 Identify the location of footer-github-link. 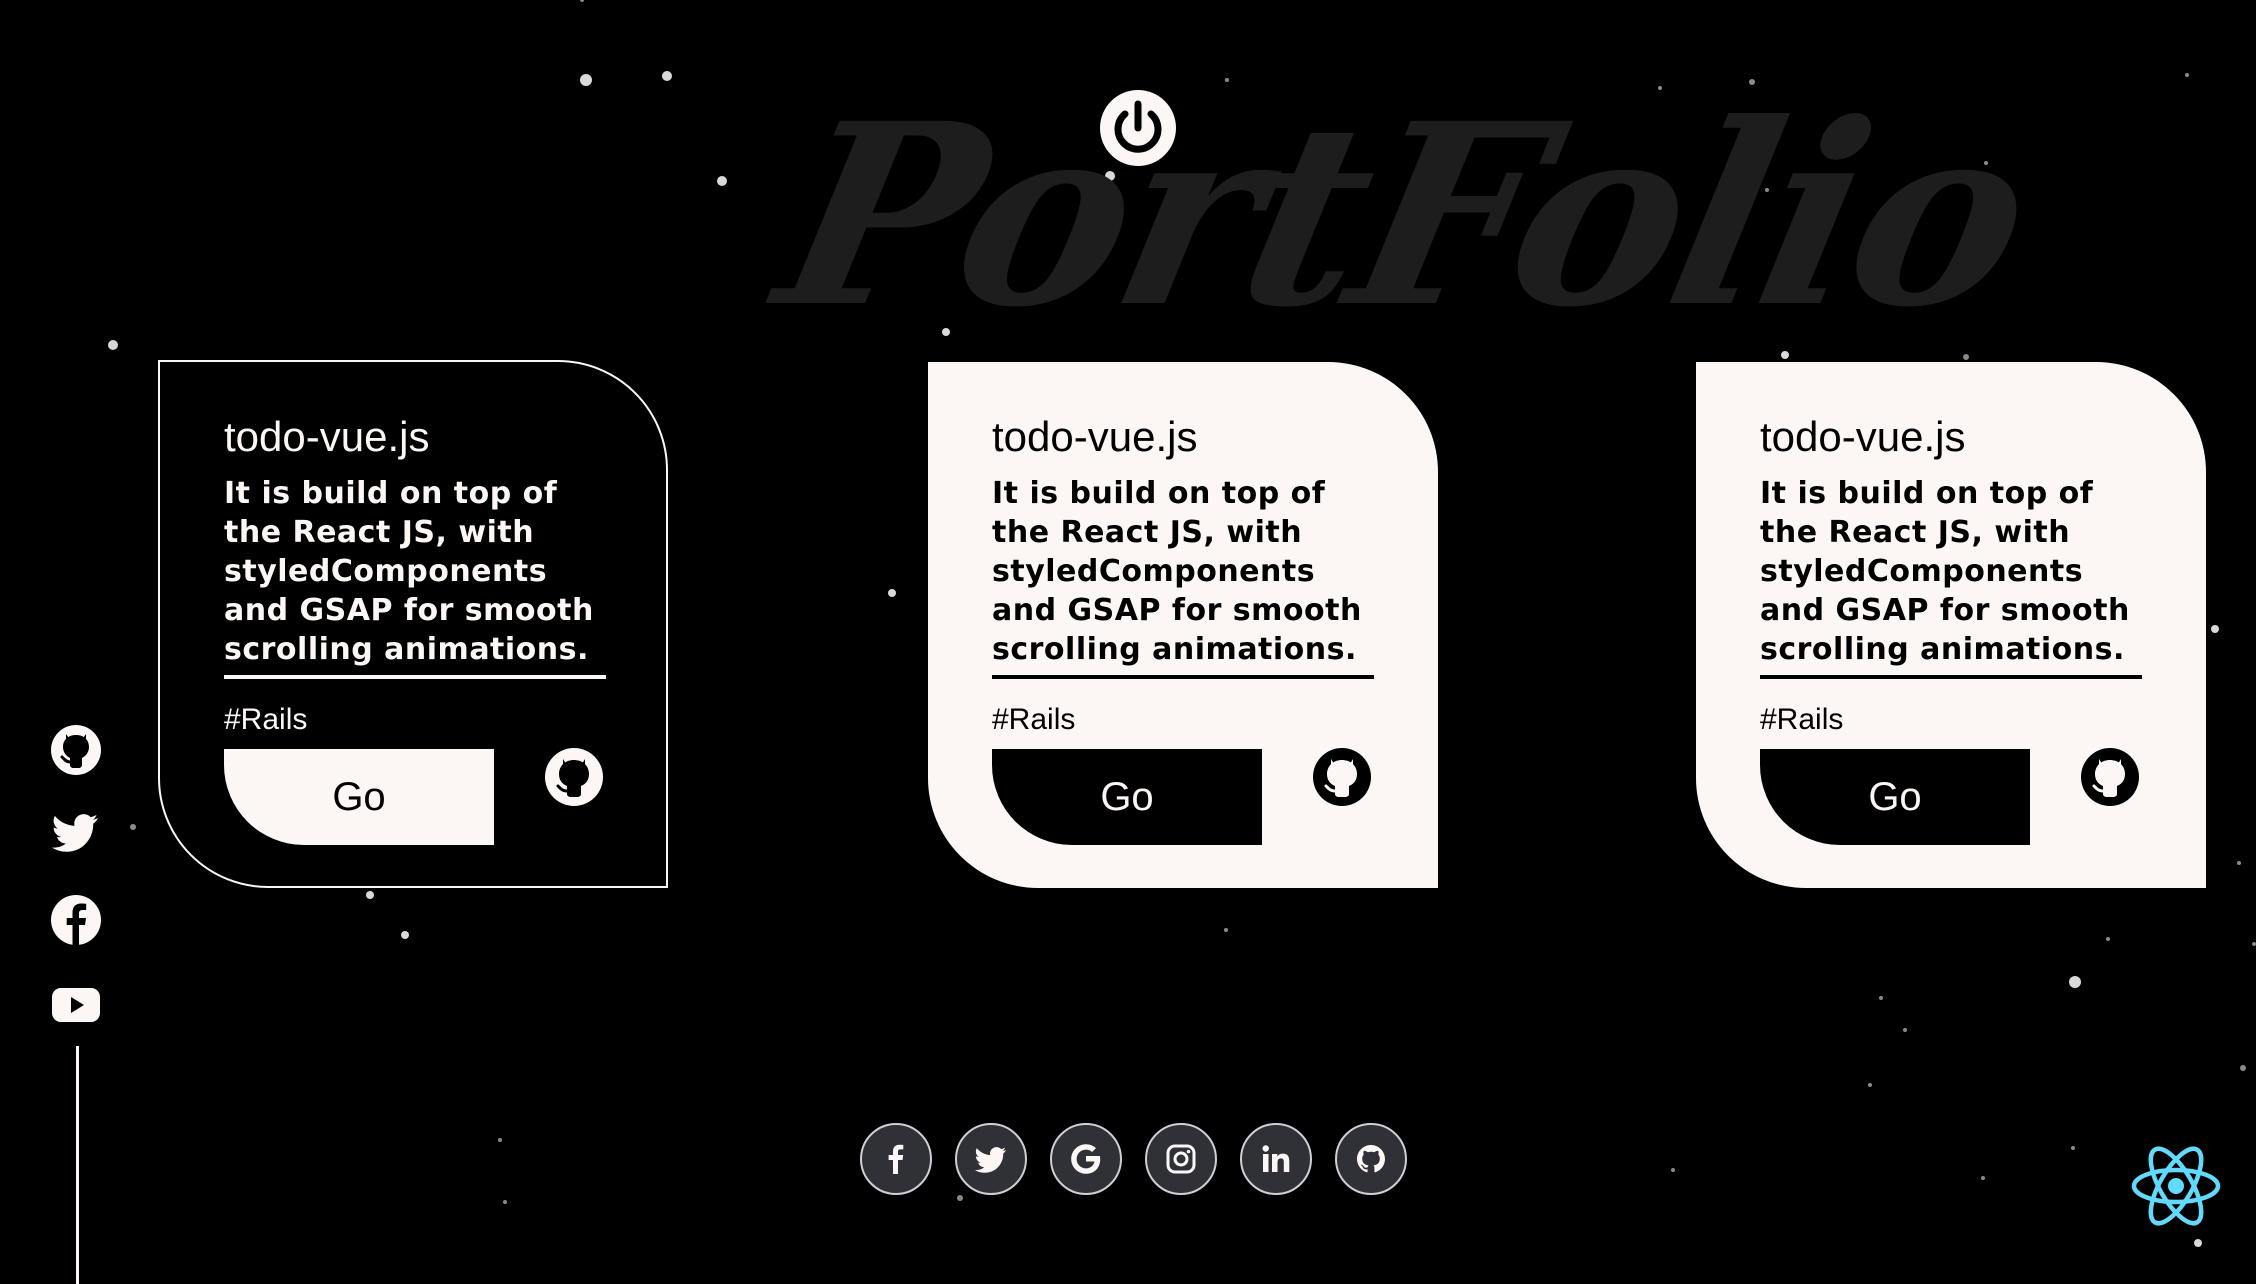
(1371, 1159).